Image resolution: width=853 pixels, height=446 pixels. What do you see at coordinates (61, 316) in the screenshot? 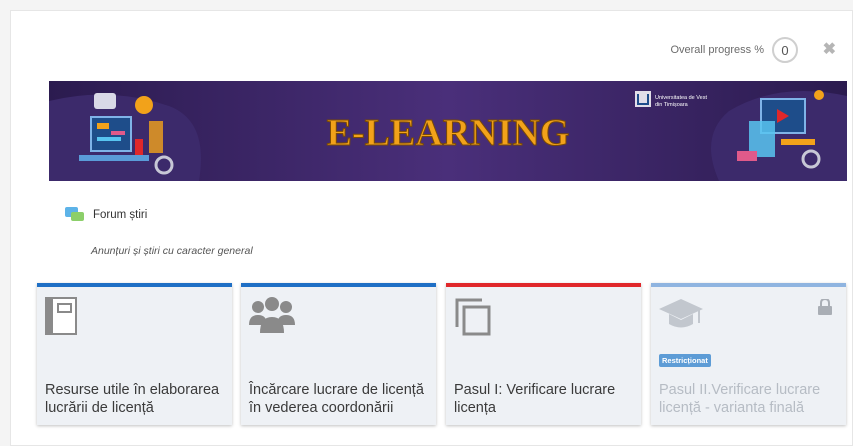
I see `notebook-icon` at bounding box center [61, 316].